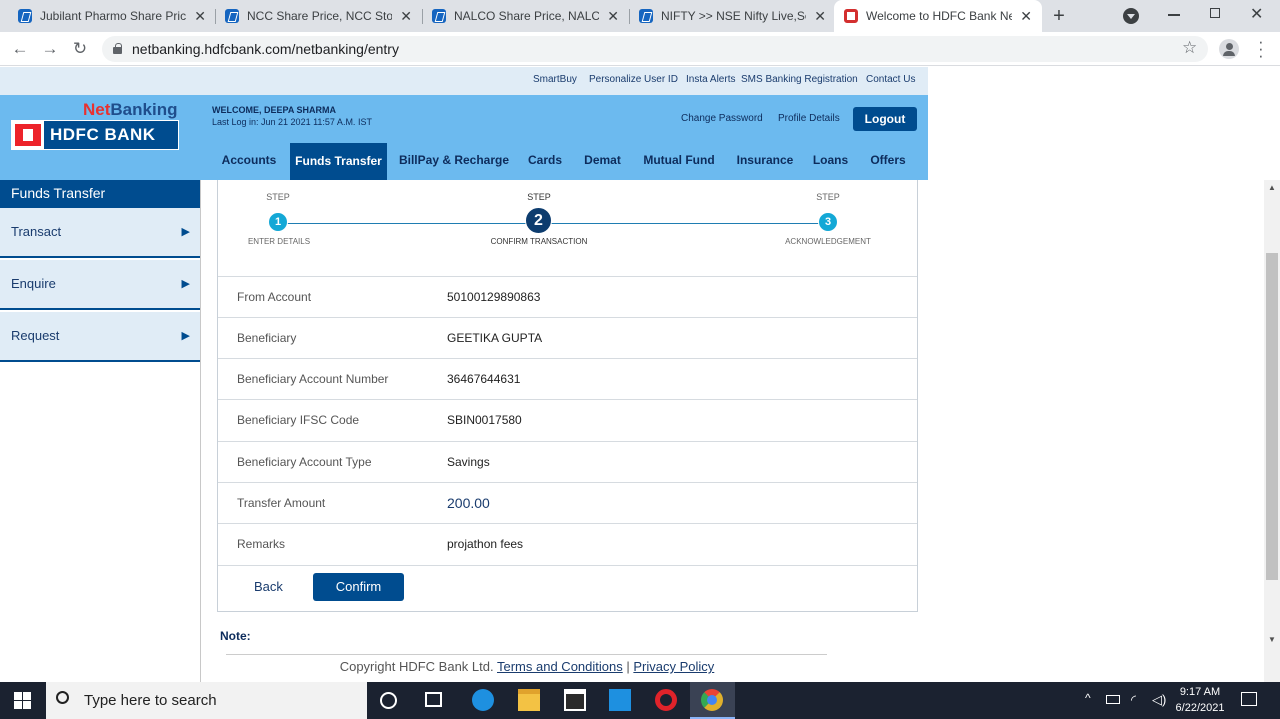 The height and width of the screenshot is (719, 1280). Describe the element at coordinates (150, 700) in the screenshot. I see `search-placeholder: Type here to search` at that location.